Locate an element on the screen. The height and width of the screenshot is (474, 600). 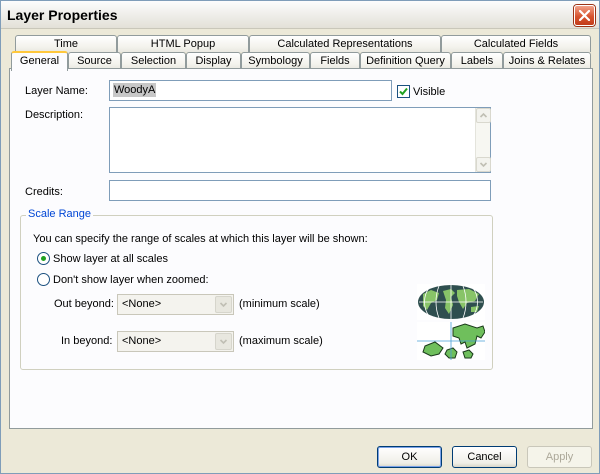
tab-time: Time is located at coordinates (66, 43).